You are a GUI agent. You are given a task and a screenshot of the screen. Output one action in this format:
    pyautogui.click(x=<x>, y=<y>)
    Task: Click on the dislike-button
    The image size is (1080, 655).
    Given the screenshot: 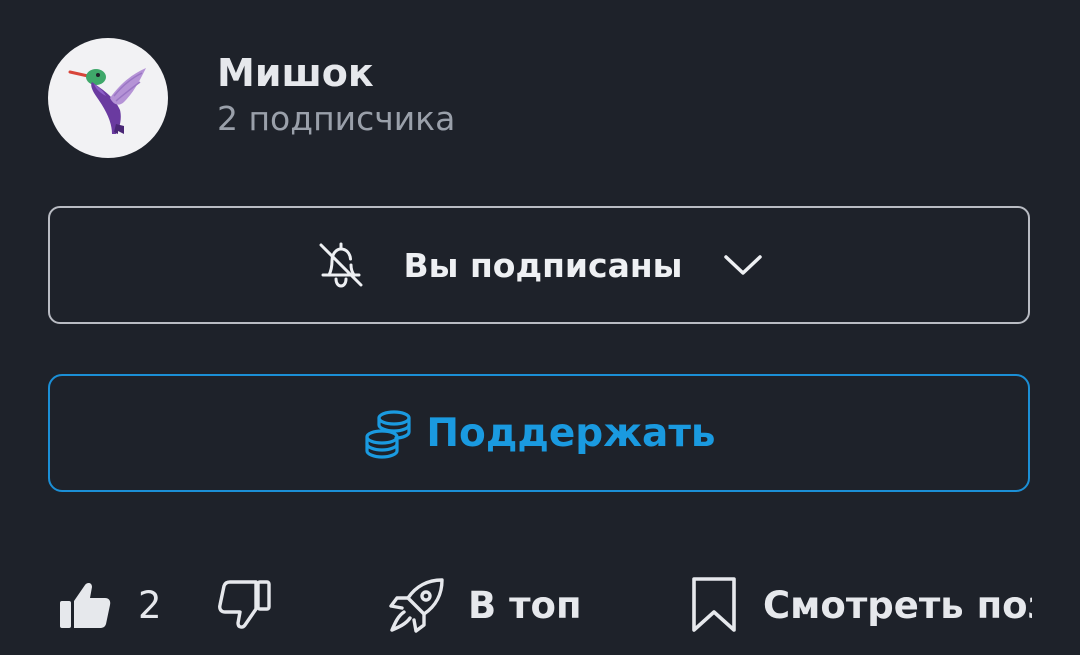 What is the action you would take?
    pyautogui.click(x=245, y=605)
    